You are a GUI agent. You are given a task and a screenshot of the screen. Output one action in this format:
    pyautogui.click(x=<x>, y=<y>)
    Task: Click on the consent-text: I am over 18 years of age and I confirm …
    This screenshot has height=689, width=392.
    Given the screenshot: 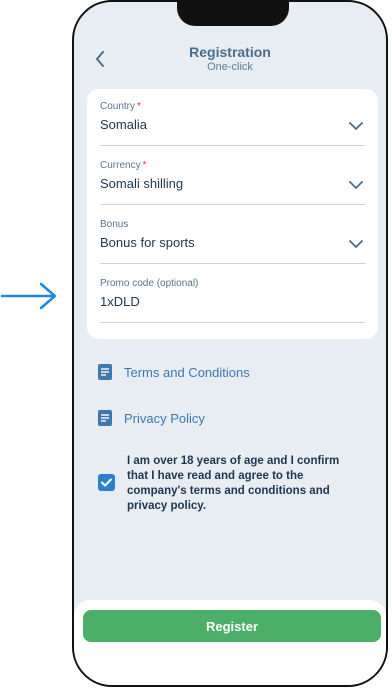 What is the action you would take?
    pyautogui.click(x=233, y=483)
    